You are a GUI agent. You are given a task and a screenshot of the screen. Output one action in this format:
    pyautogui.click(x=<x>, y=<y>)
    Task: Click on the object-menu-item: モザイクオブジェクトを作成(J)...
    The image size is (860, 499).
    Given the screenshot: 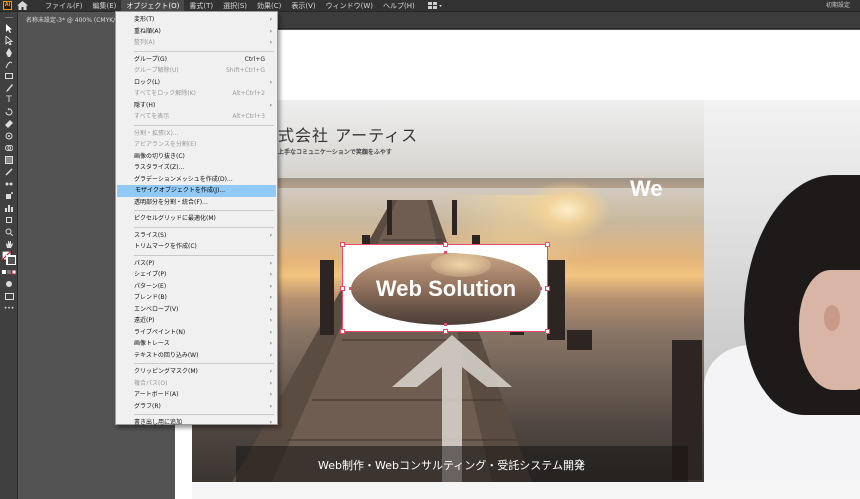 What is the action you would take?
    pyautogui.click(x=196, y=191)
    